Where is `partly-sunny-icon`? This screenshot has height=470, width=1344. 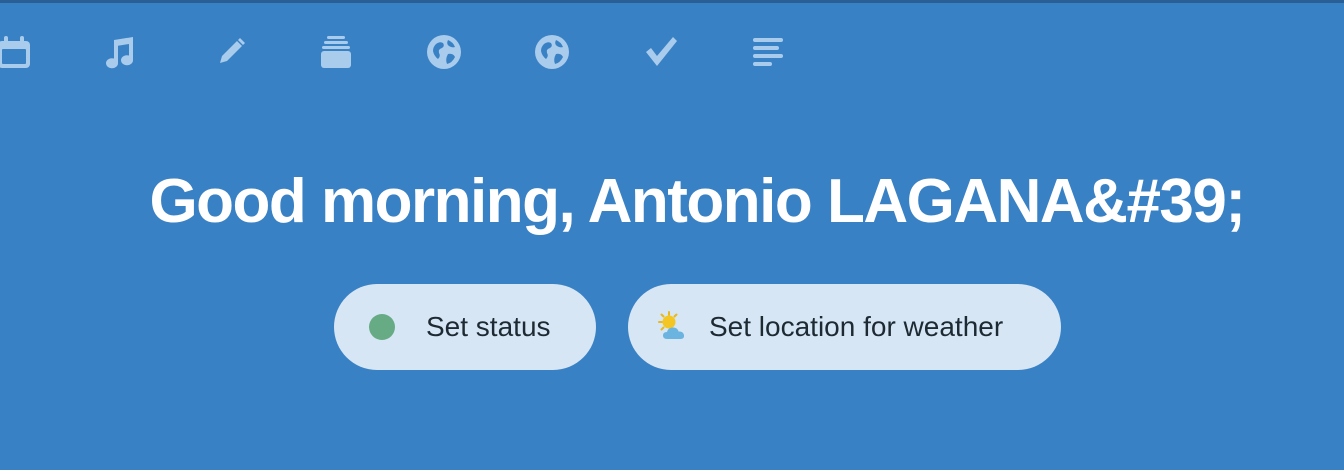 partly-sunny-icon is located at coordinates (671, 325).